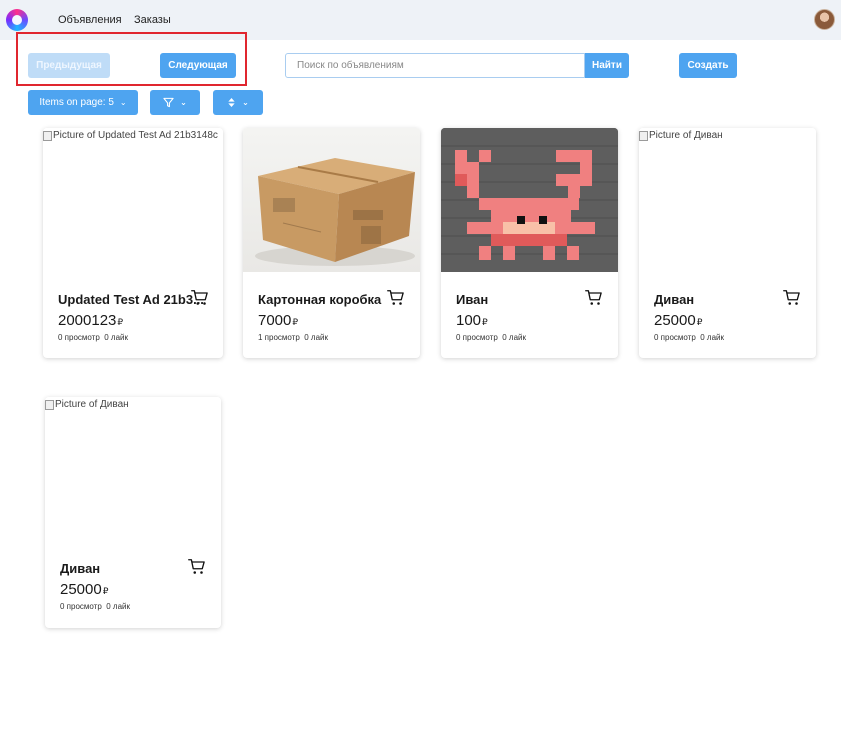 Image resolution: width=841 pixels, height=738 pixels. What do you see at coordinates (238, 102) in the screenshot?
I see `sort-dropdown: ⌄` at bounding box center [238, 102].